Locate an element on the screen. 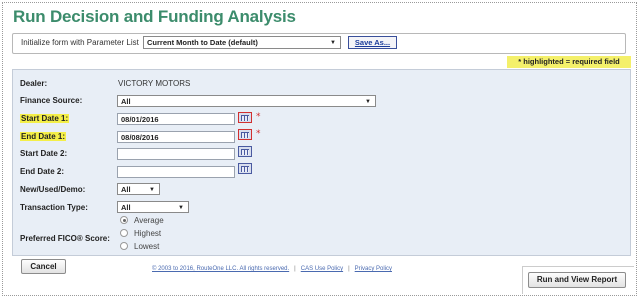 This screenshot has height=300, width=641. transaction-type-select: All ▼ is located at coordinates (153, 207).